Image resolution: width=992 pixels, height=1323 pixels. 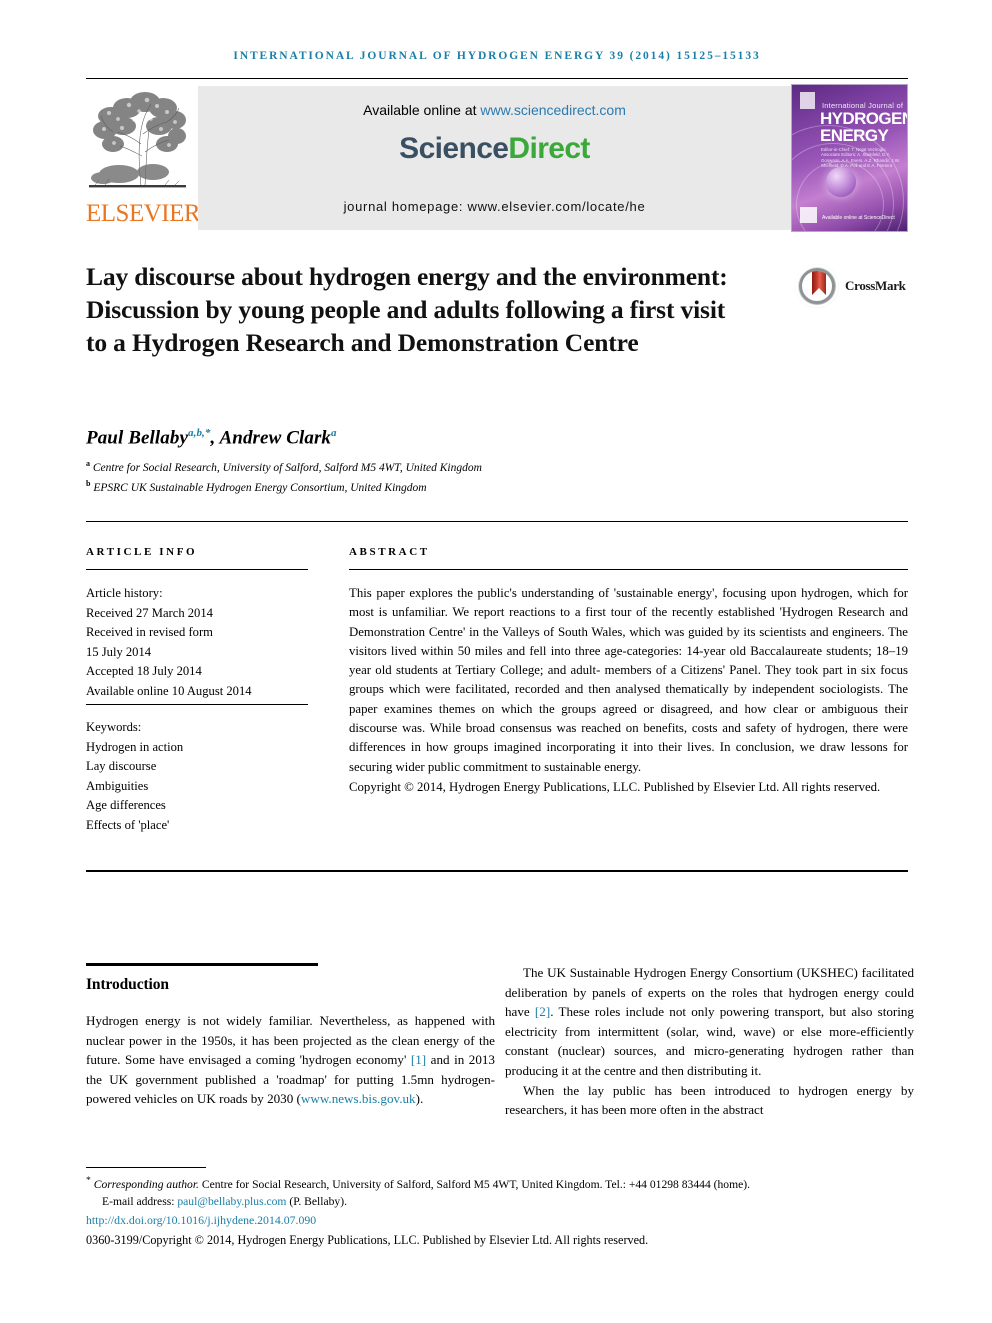 What do you see at coordinates (549, 148) in the screenshot?
I see `sciencedirect-logo-direct: Direct` at bounding box center [549, 148].